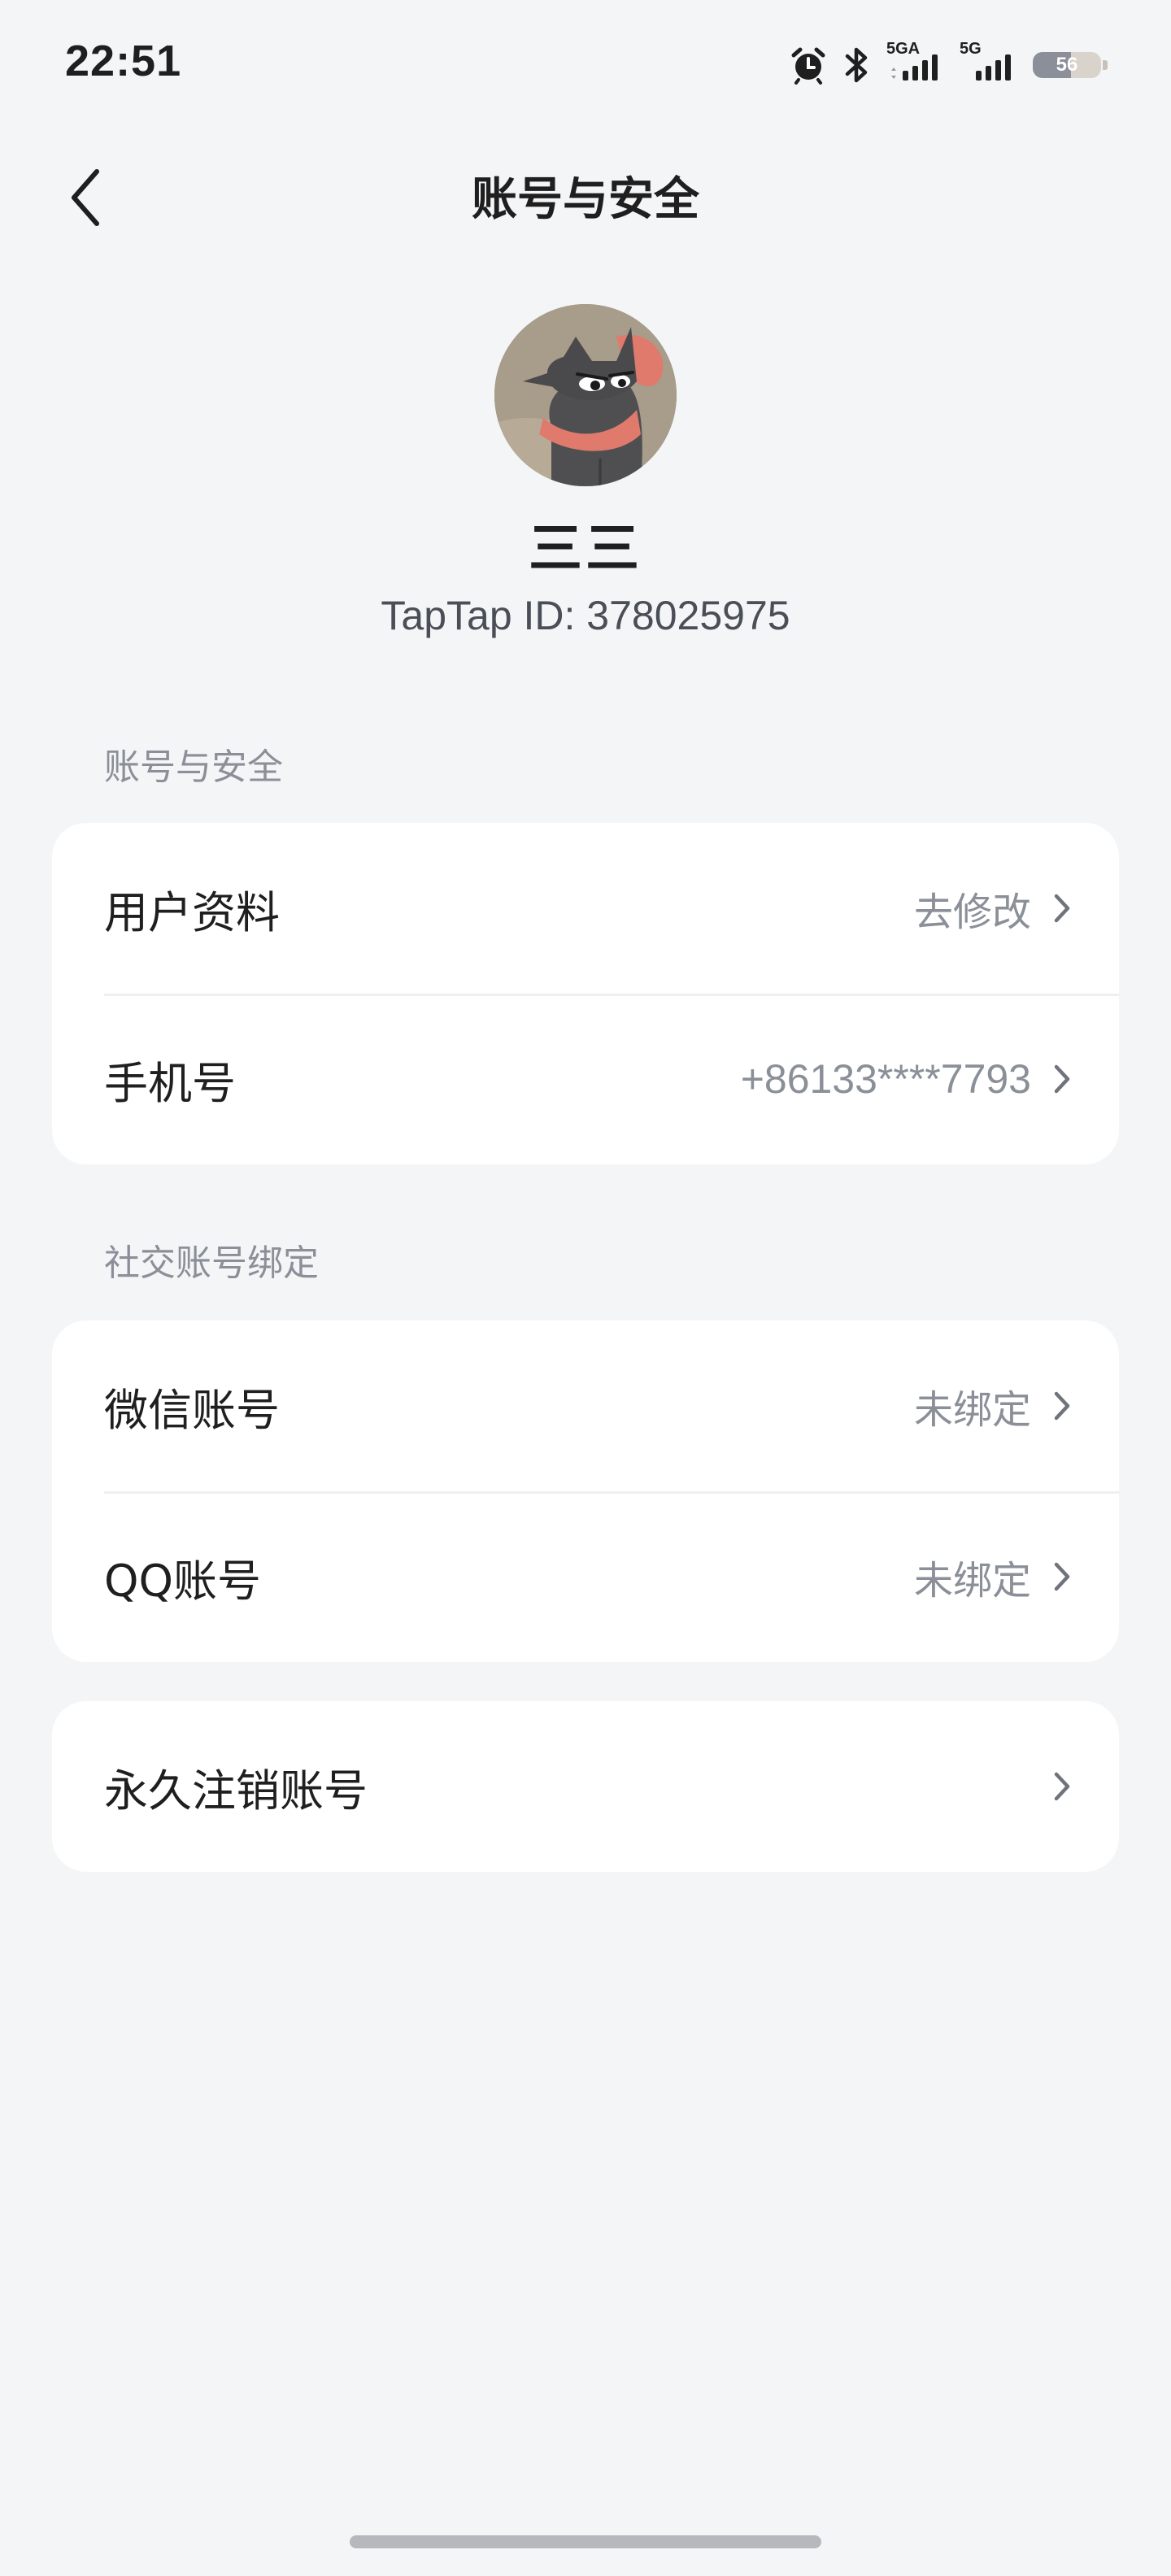 This screenshot has width=1171, height=2576. Describe the element at coordinates (192, 912) in the screenshot. I see `row-label: 用户资料` at that location.